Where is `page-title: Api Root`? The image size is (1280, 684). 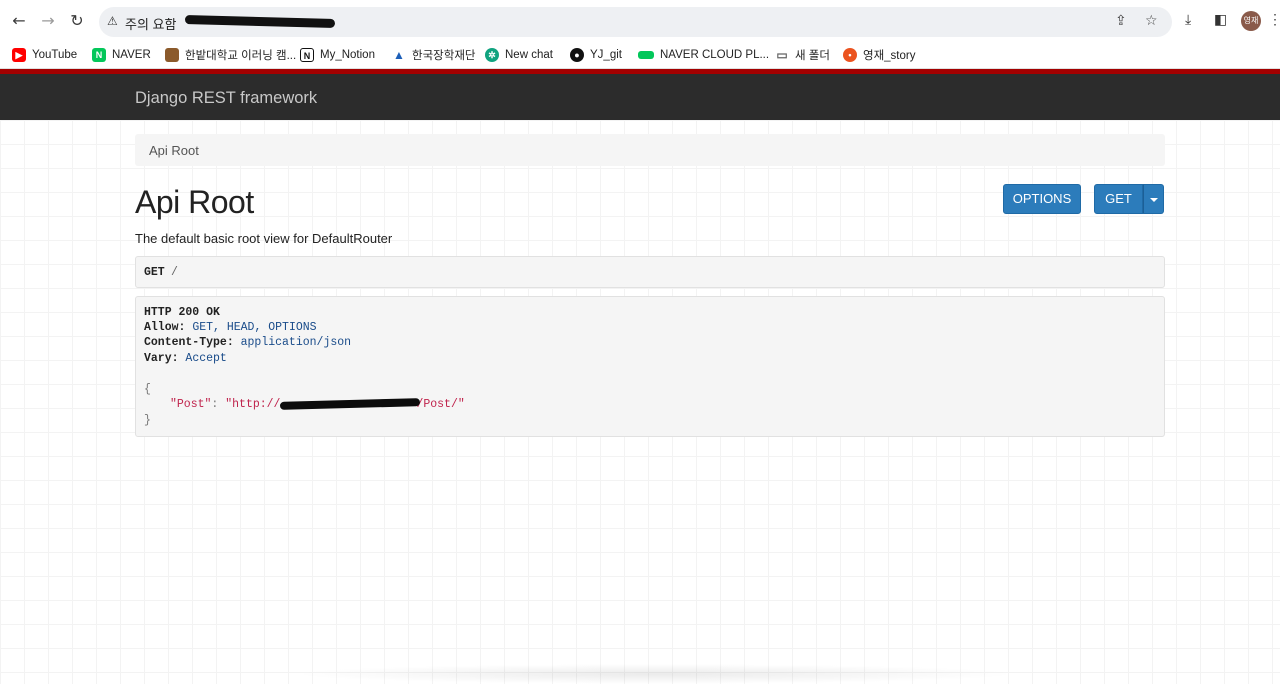
page-title: Api Root is located at coordinates (194, 202).